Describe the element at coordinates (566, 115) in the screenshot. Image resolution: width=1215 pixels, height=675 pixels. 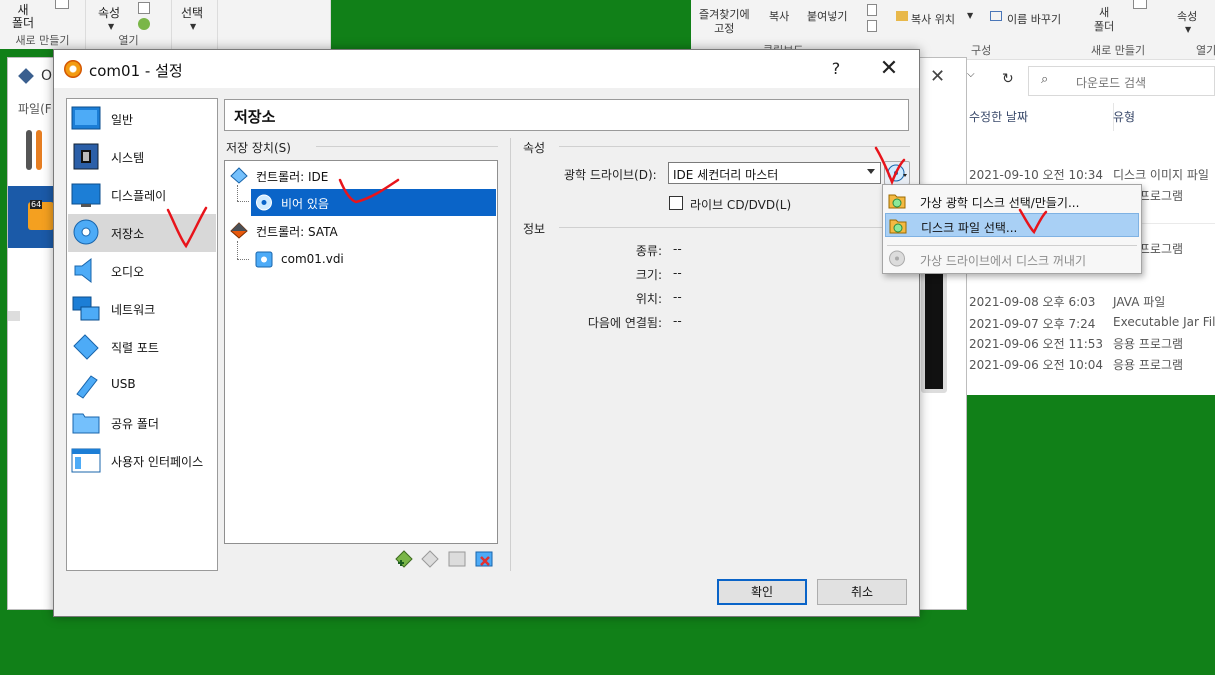
I see `section-header: 저장소` at that location.